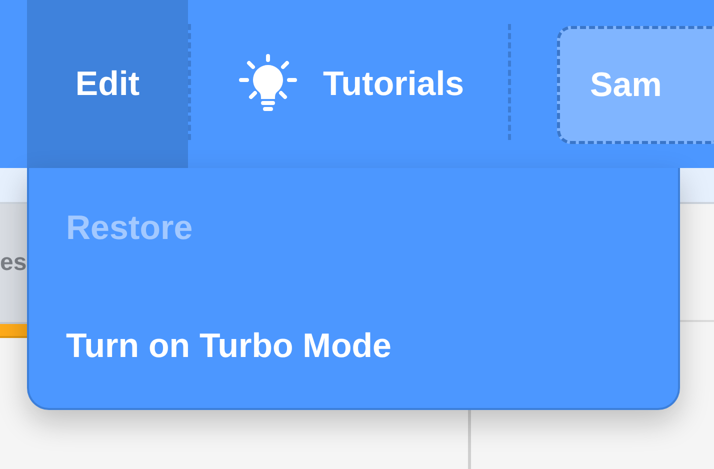 This screenshot has width=714, height=469. I want to click on edit-menu: Edit, so click(107, 84).